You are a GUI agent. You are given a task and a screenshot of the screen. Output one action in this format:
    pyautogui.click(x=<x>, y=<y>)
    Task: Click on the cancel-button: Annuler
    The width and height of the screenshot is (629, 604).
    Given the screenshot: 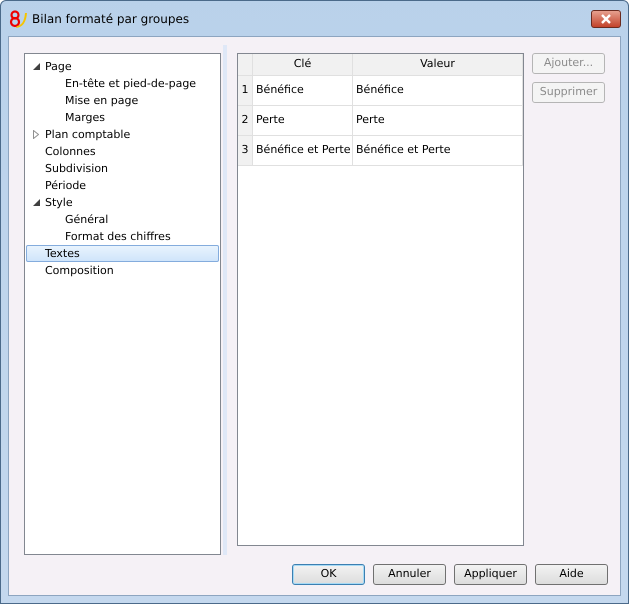 What is the action you would take?
    pyautogui.click(x=409, y=574)
    